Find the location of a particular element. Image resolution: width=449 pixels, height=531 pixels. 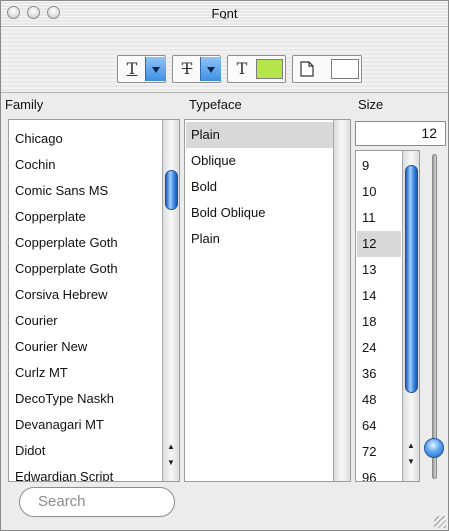

text-color-button: T is located at coordinates (256, 69).